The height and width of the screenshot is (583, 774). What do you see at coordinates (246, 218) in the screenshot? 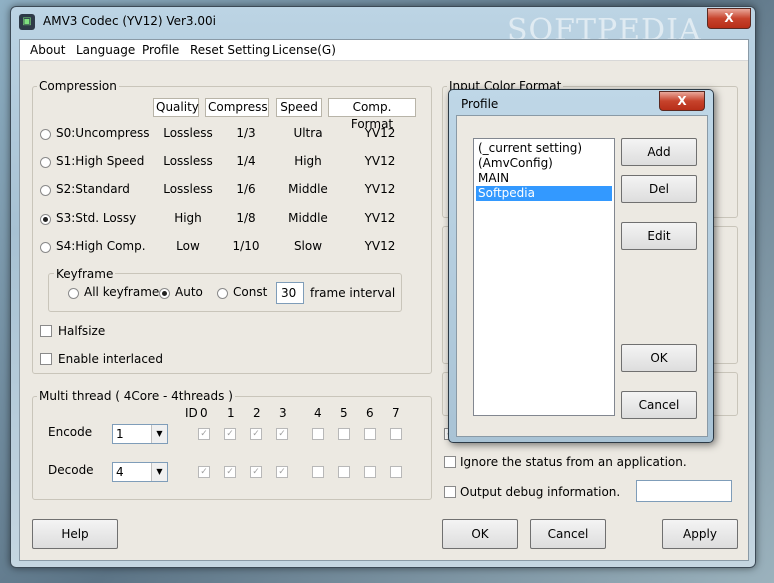
I see `row-compress: 1/8` at bounding box center [246, 218].